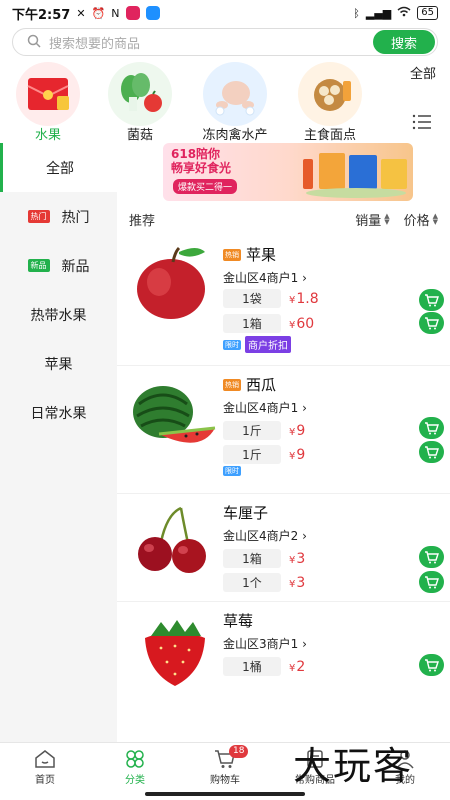 This screenshot has width=450, height=800. I want to click on category-staple-food: 主食面点, so click(330, 102).